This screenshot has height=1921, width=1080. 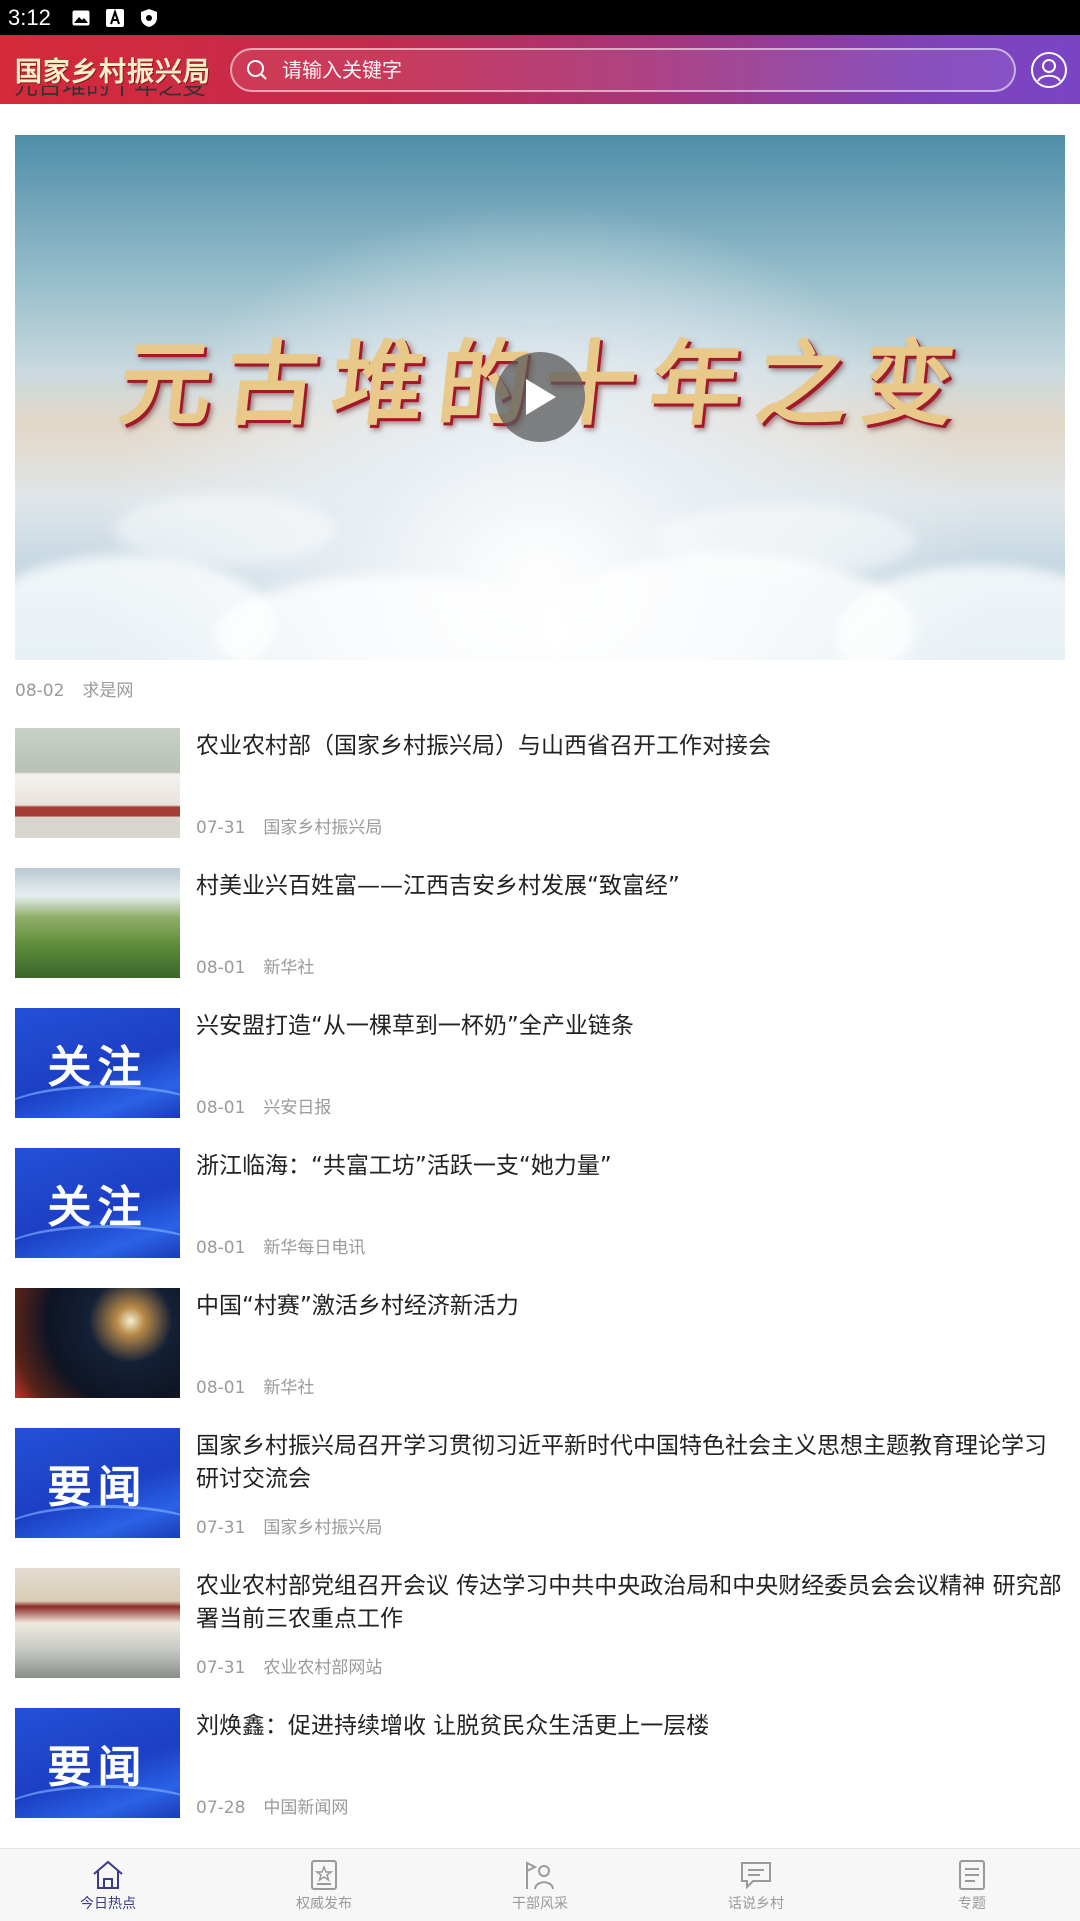 What do you see at coordinates (540, 1778) in the screenshot?
I see `news-item: 要闻 刘焕鑫：促进持续增收 让脱贫民众生活更上一层楼 07-28 中国新闻网` at bounding box center [540, 1778].